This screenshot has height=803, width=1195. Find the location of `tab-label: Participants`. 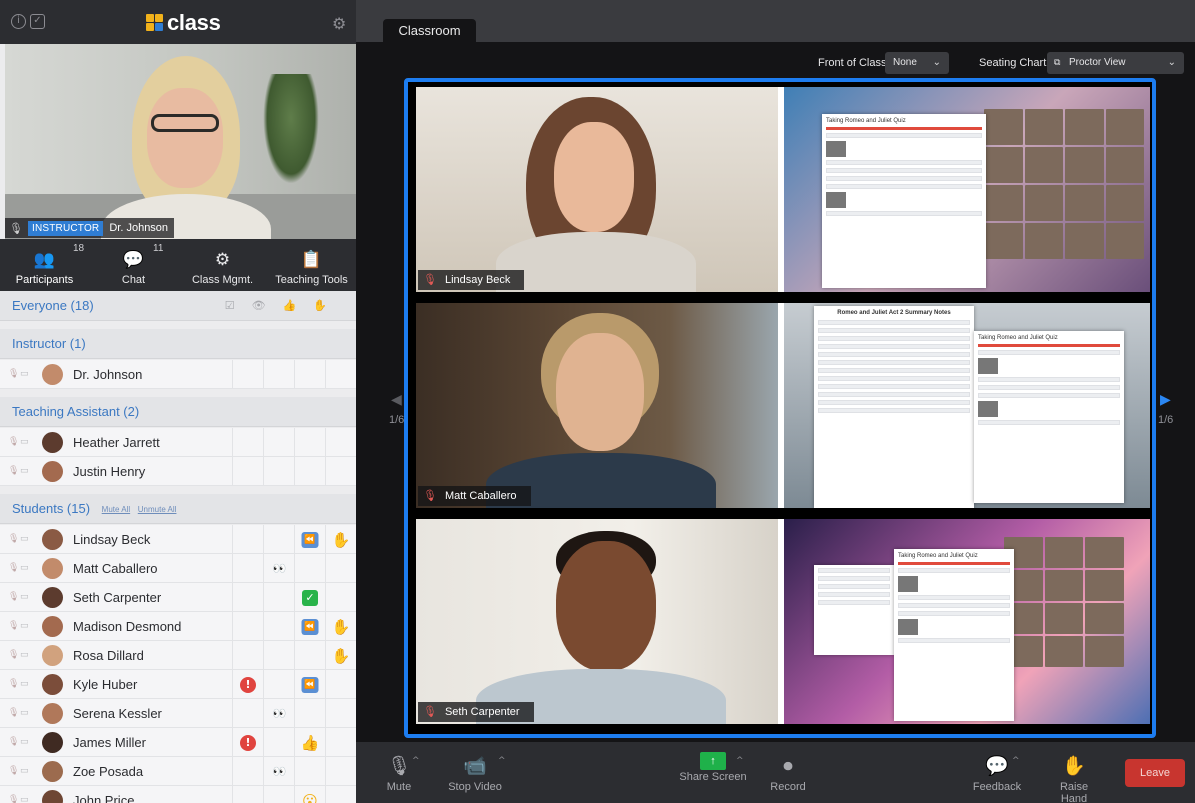

tab-label: Participants is located at coordinates (44, 280).